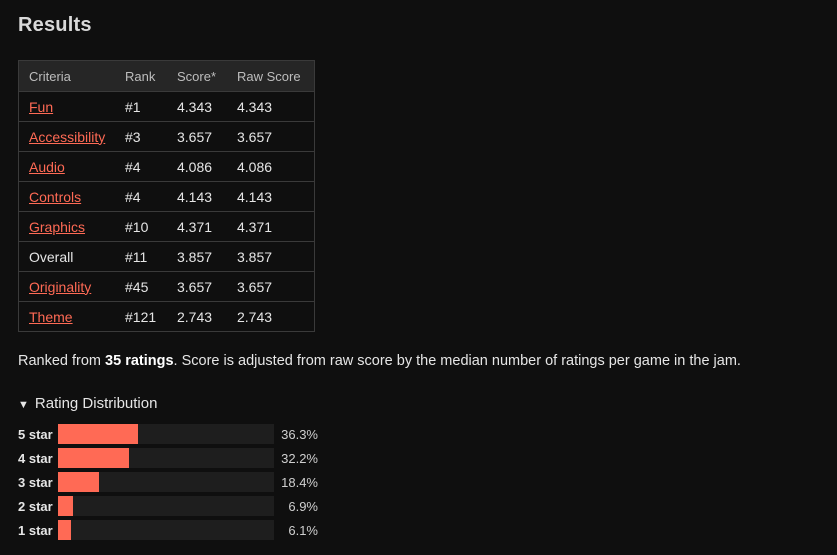  Describe the element at coordinates (299, 482) in the screenshot. I see `distribution-percent: 18.4%` at that location.